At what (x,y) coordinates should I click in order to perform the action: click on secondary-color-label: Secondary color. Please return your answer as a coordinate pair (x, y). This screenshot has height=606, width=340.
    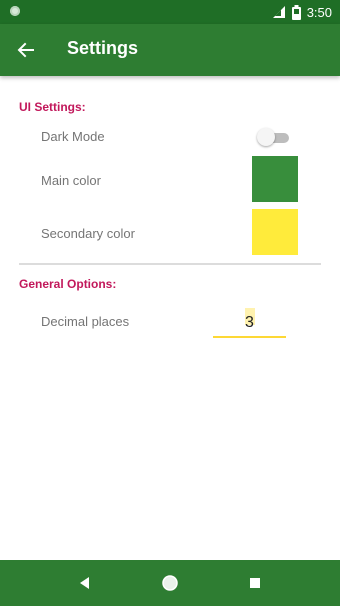
    Looking at the image, I should click on (88, 233).